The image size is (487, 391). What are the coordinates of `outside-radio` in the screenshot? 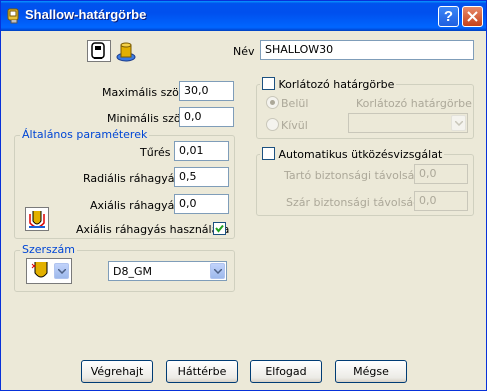 It's located at (272, 124).